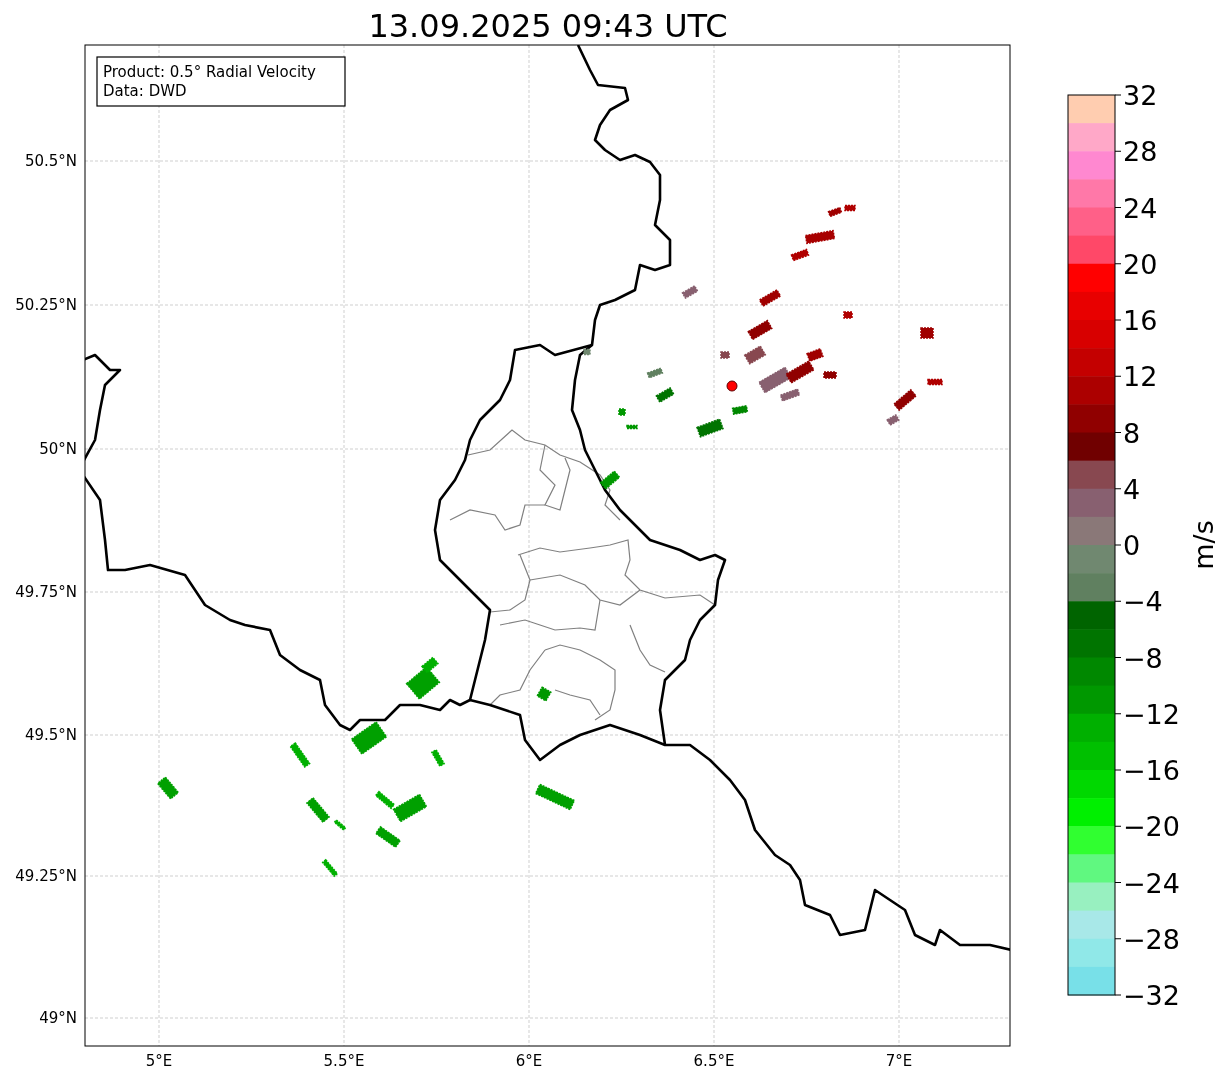 Image resolution: width=1225 pixels, height=1081 pixels. I want to click on colorbar-tick-label: −8, so click(1143, 658).